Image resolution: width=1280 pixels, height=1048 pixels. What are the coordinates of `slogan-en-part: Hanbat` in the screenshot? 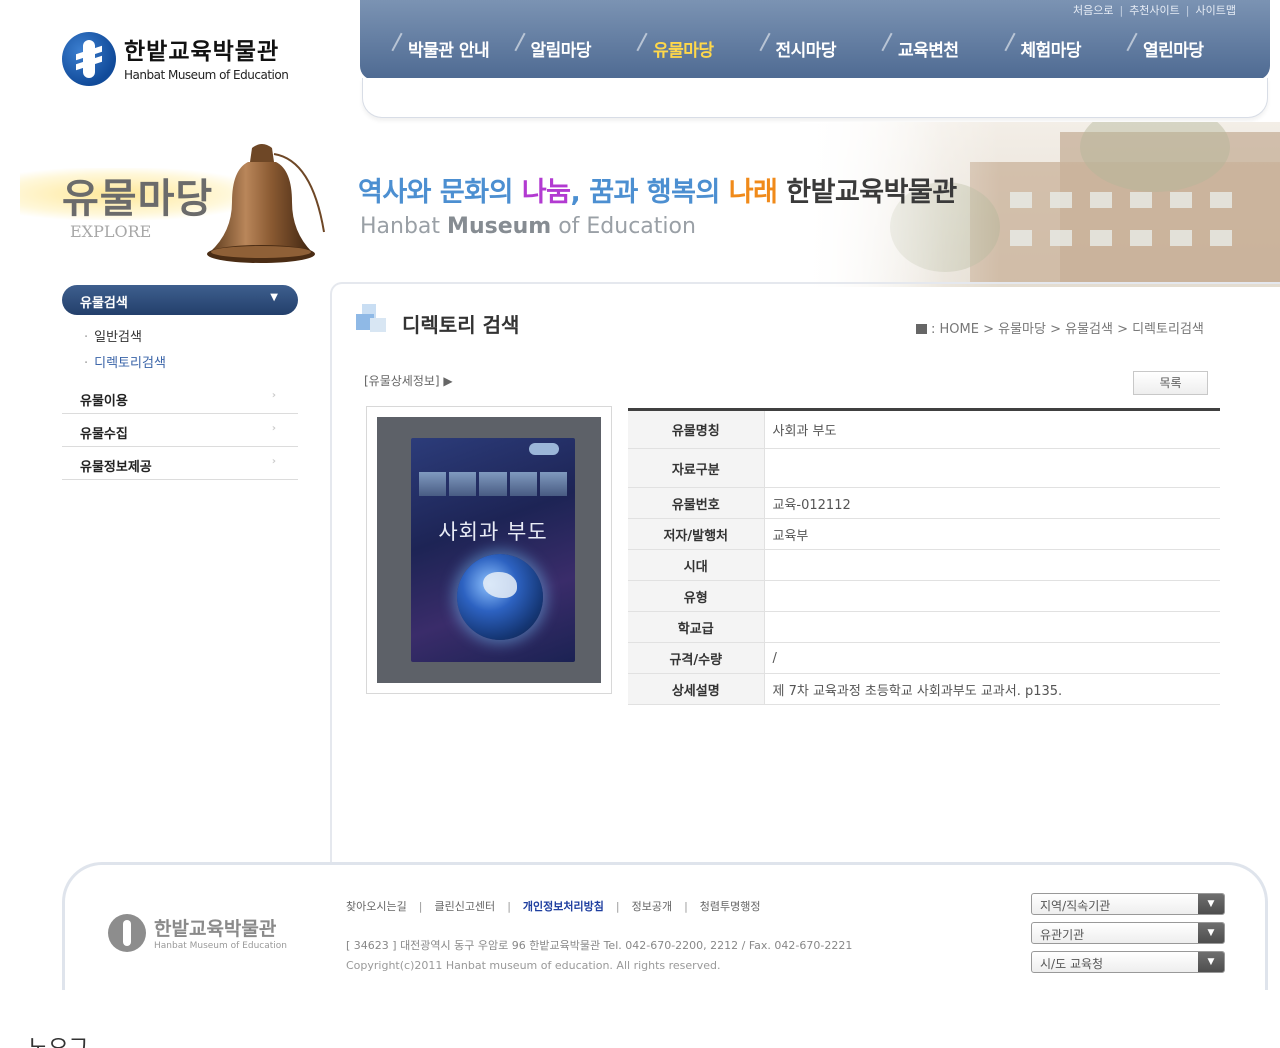 It's located at (404, 226).